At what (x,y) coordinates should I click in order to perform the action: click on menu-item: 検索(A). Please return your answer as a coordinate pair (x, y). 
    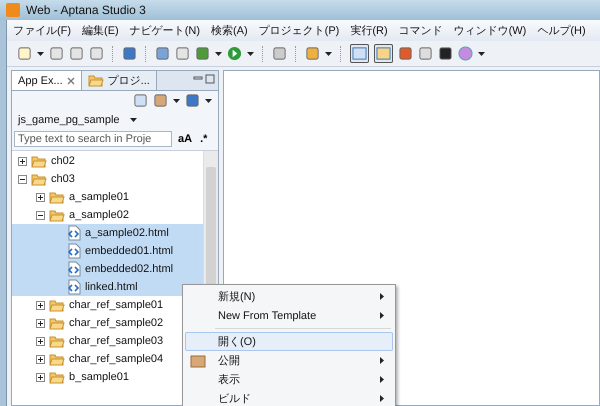
    Looking at the image, I should click on (229, 30).